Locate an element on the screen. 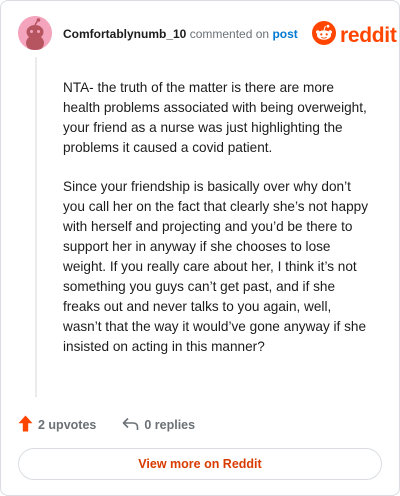  username-link: Comfortablynumb_10 is located at coordinates (124, 34).